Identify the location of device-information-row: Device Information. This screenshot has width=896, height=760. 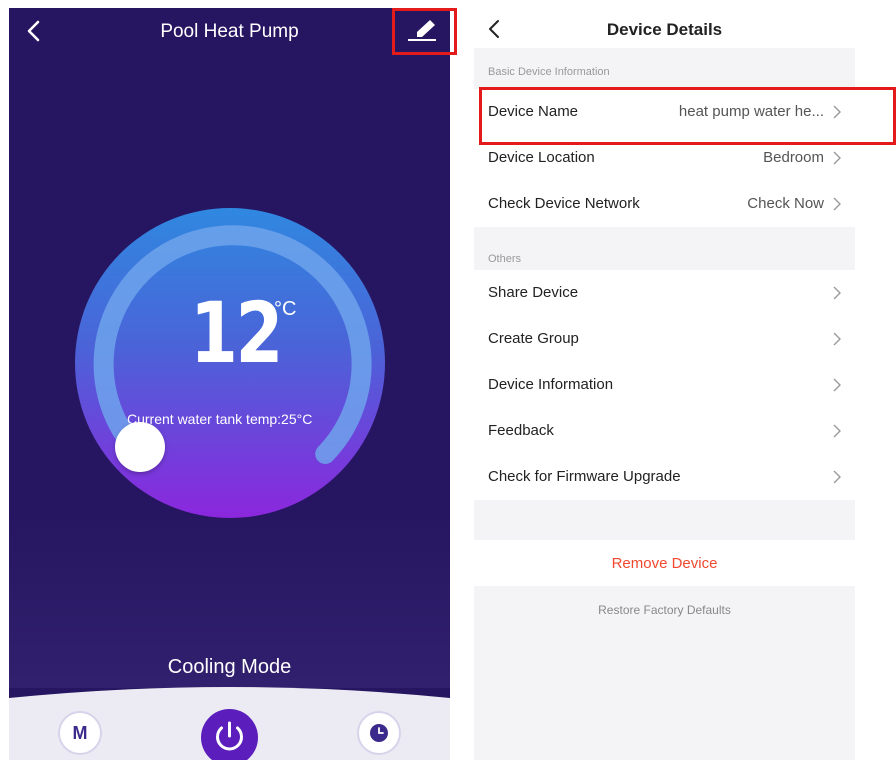
(664, 385).